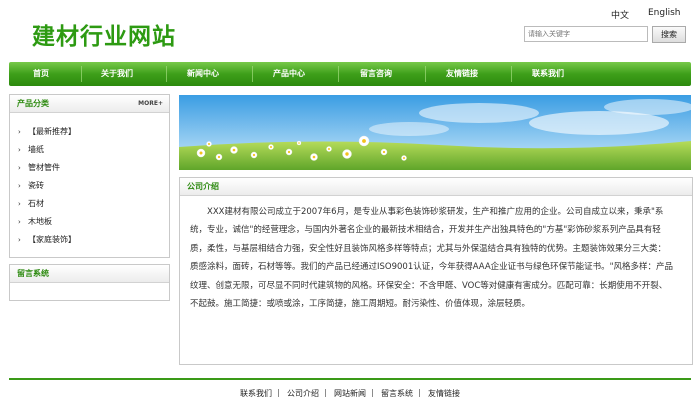 The image size is (700, 413). I want to click on footer-link-contact: 联系我们, so click(256, 393).